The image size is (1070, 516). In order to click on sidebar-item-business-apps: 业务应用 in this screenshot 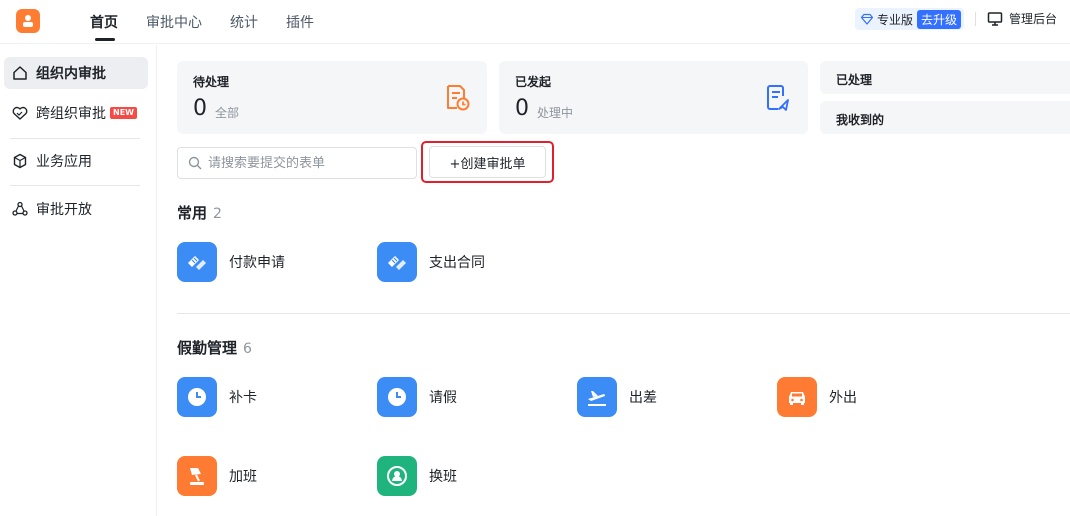, I will do `click(76, 161)`.